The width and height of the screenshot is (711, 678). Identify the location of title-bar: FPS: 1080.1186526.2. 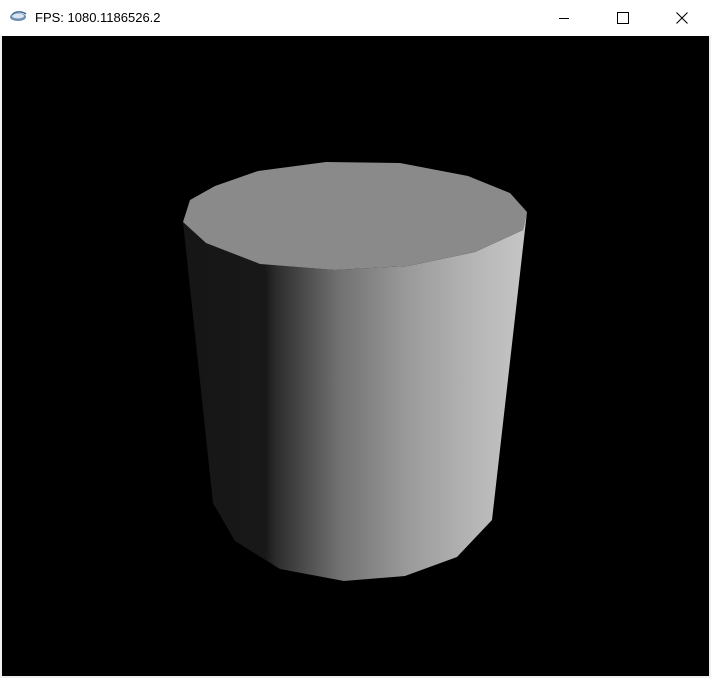
(355, 17).